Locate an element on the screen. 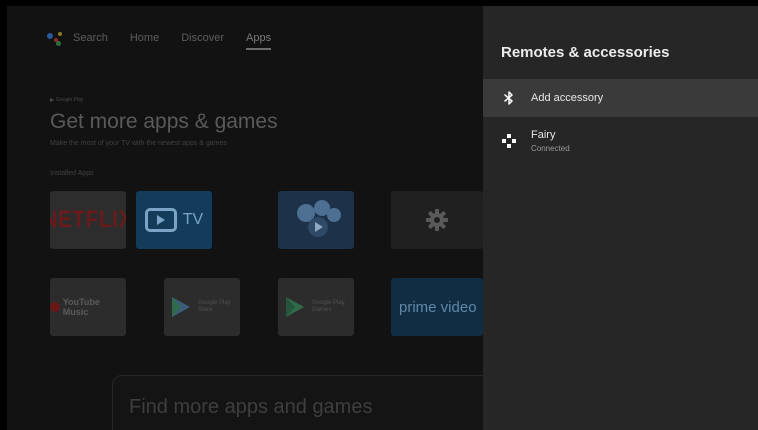  youtube-music-icon is located at coordinates (55, 307).